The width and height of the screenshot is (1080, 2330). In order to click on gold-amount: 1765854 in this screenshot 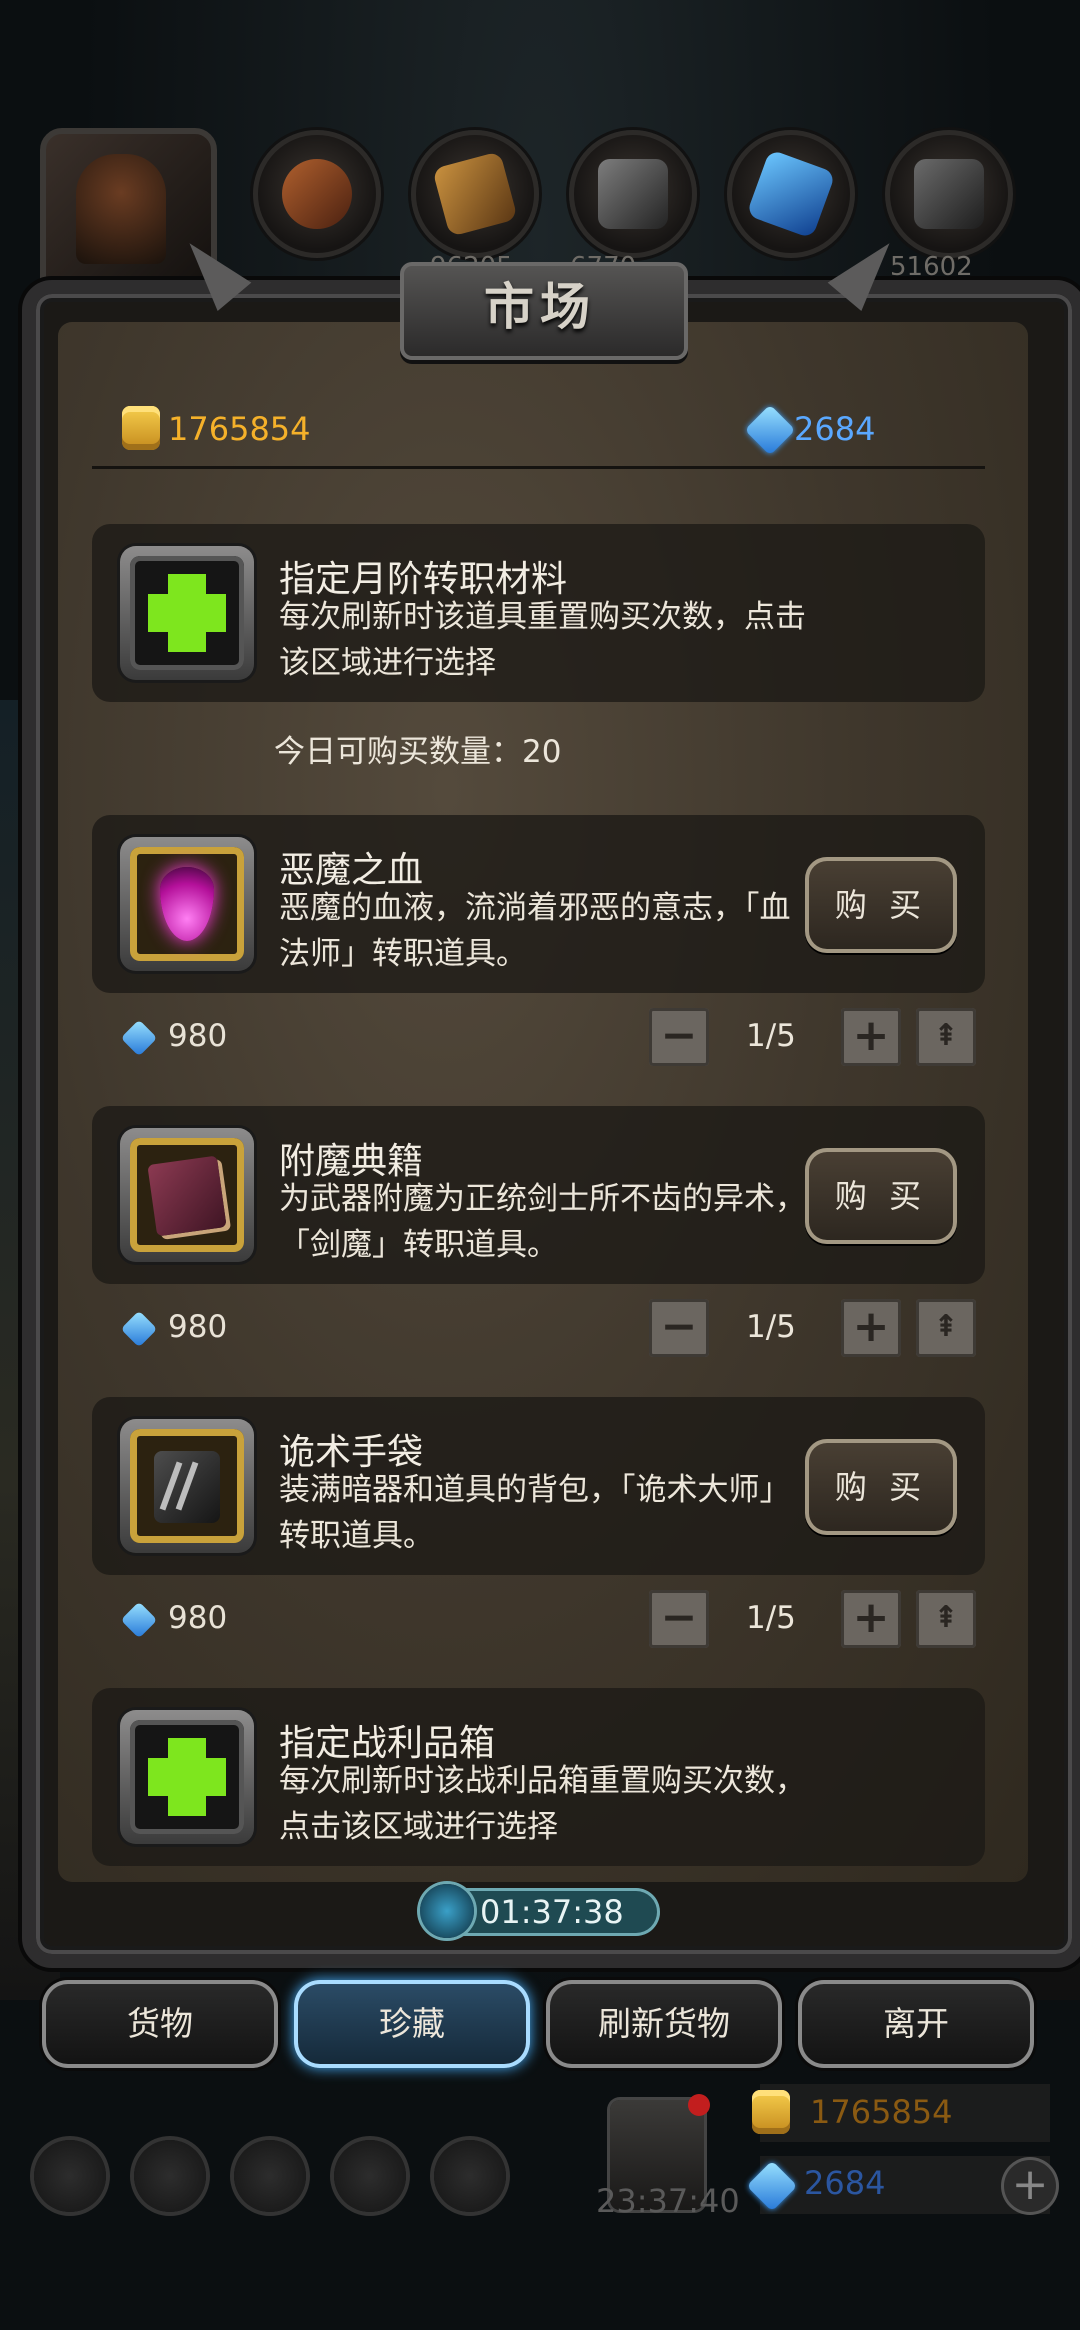, I will do `click(239, 429)`.